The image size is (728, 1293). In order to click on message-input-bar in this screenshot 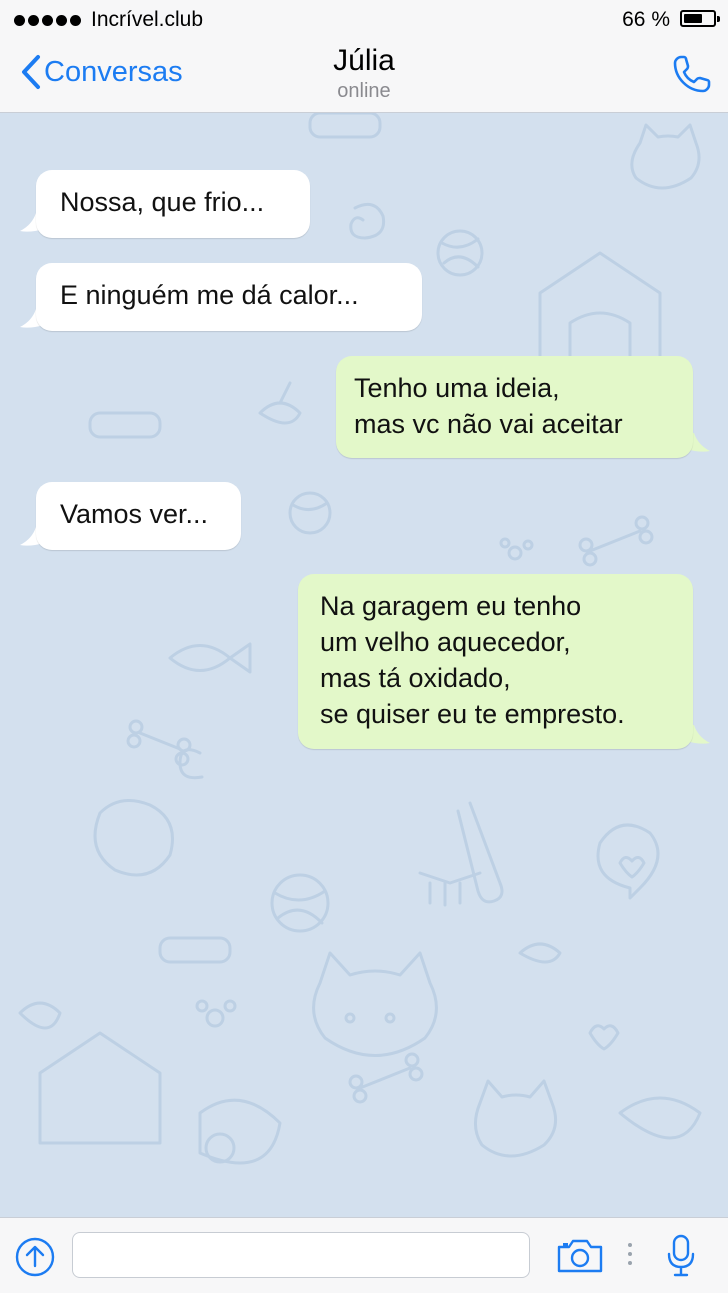, I will do `click(364, 1255)`.